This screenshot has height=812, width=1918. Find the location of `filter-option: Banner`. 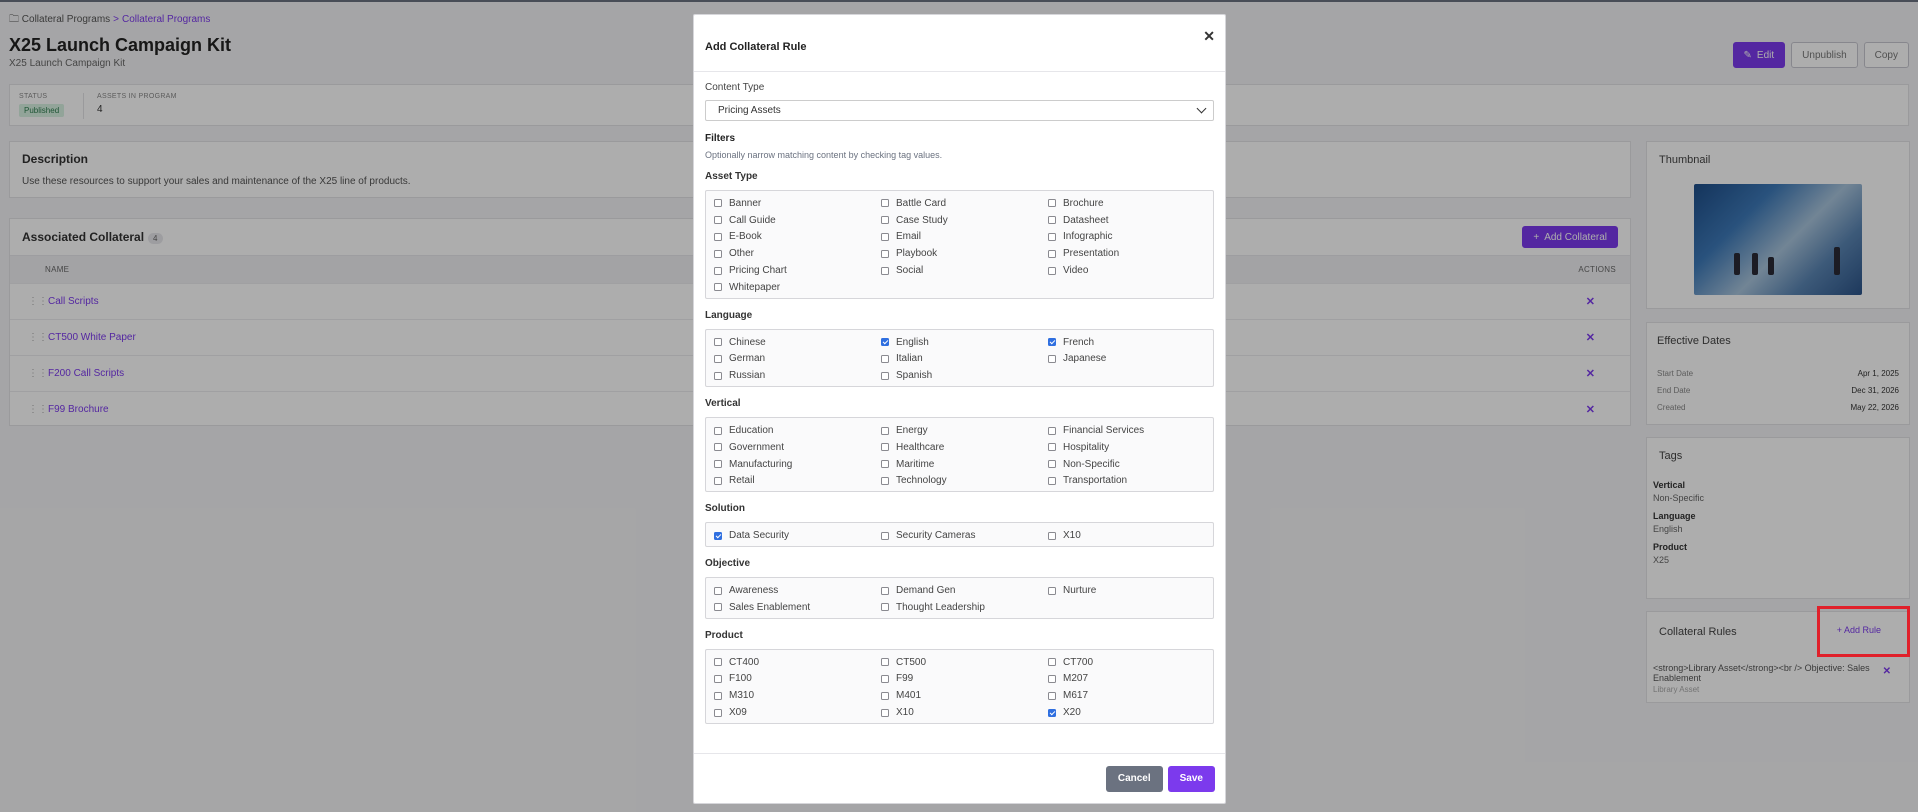

filter-option: Banner is located at coordinates (797, 203).